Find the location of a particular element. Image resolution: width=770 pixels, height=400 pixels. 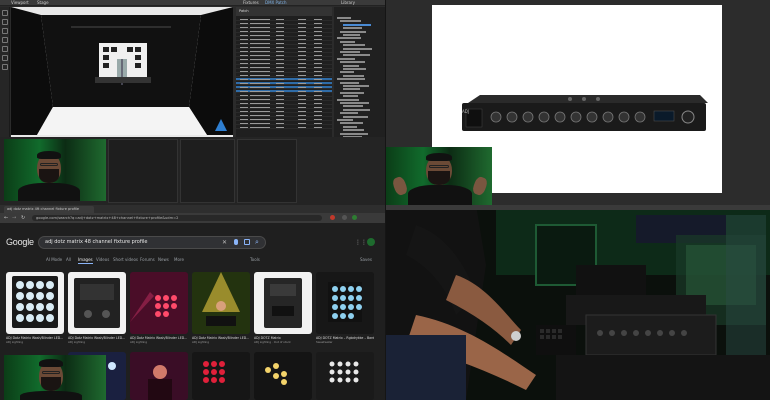

3d-viewport is located at coordinates (122, 72).